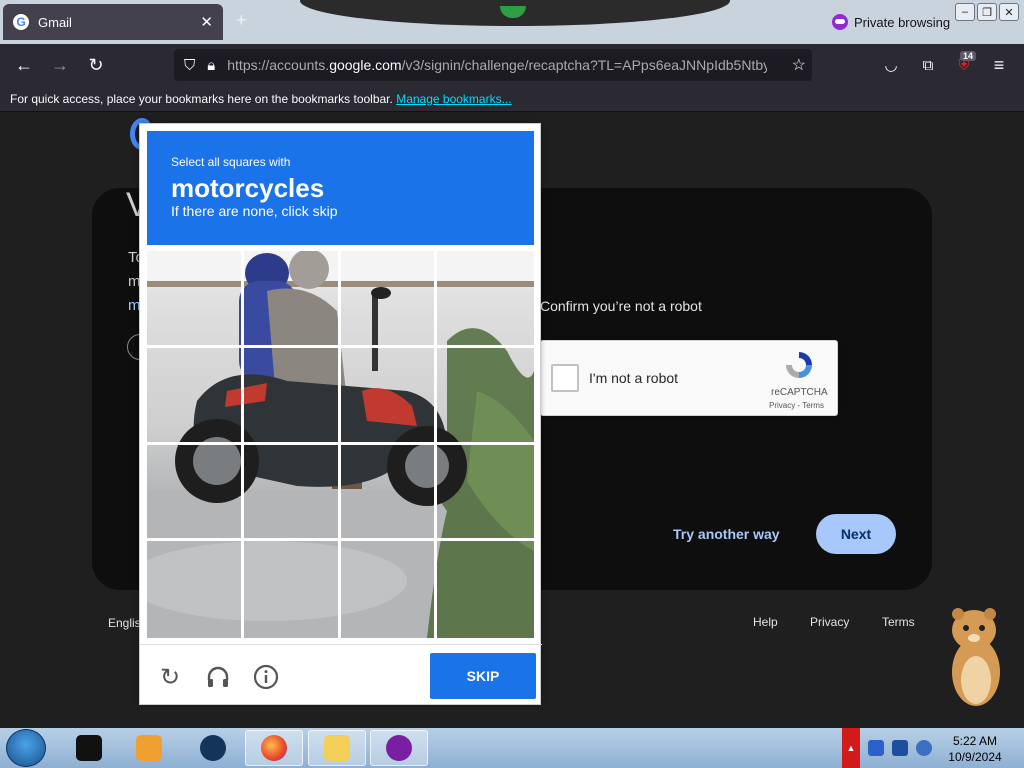  What do you see at coordinates (189, 65) in the screenshot?
I see `tracking-shield-icon: ⛉` at bounding box center [189, 65].